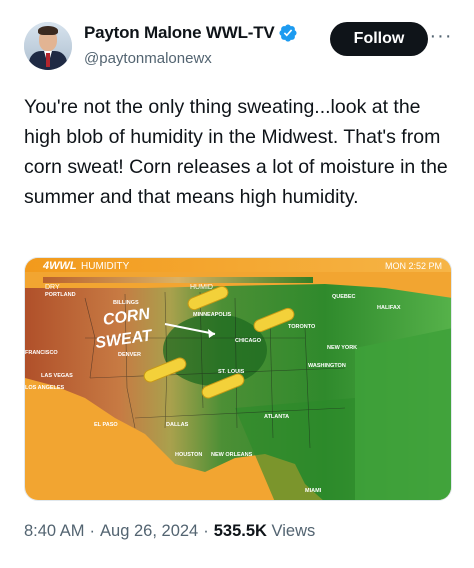 This screenshot has width=474, height=568. I want to click on city-denver: DENVER, so click(129, 355).